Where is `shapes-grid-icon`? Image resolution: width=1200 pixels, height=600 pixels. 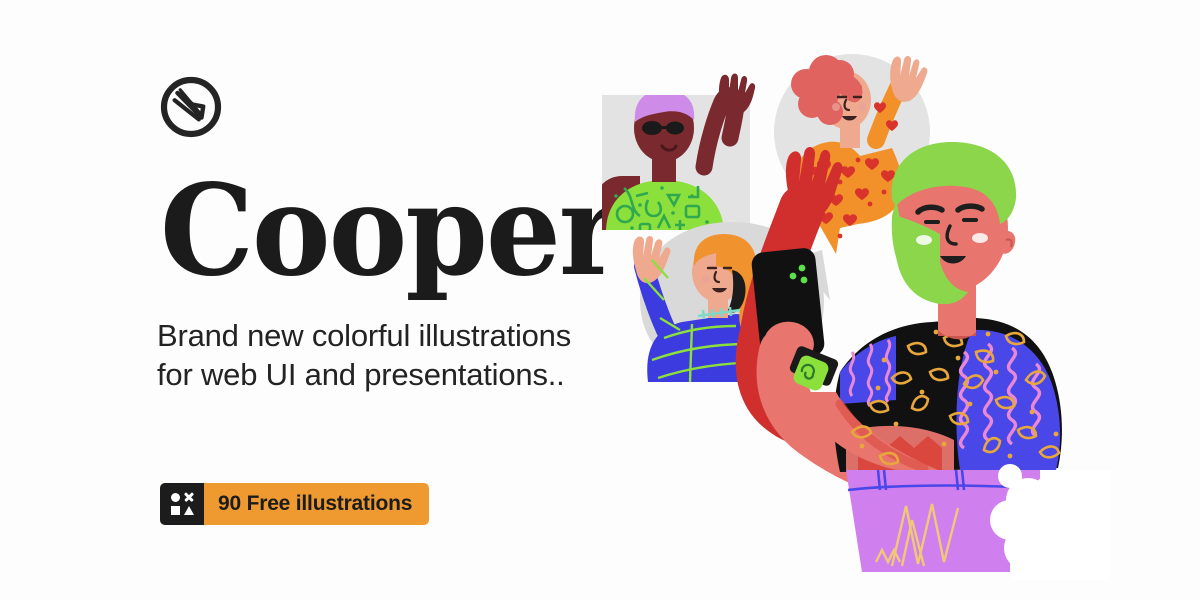 shapes-grid-icon is located at coordinates (182, 504).